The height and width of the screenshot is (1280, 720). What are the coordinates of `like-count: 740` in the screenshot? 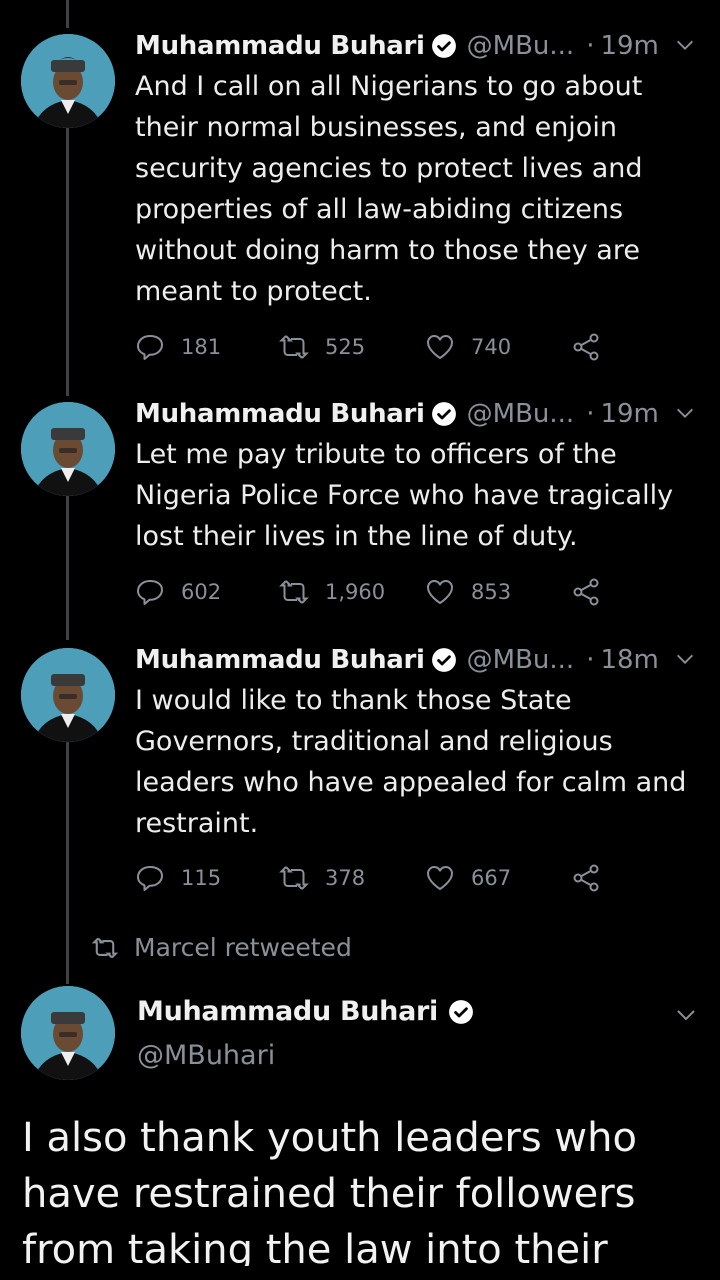 It's located at (491, 347).